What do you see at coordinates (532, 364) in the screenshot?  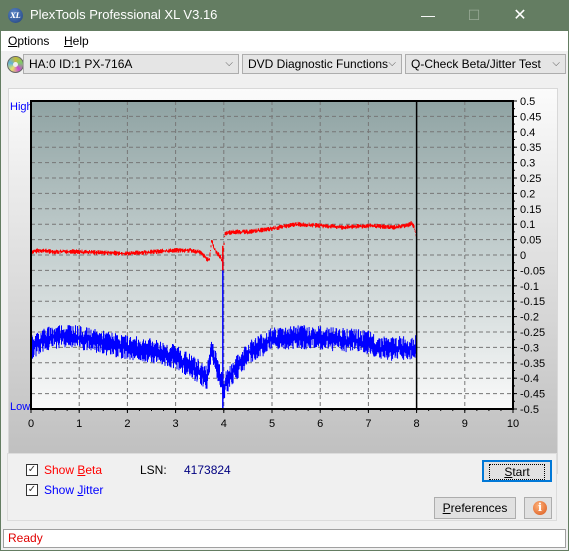 I see `y-tick-label: -0.35` at bounding box center [532, 364].